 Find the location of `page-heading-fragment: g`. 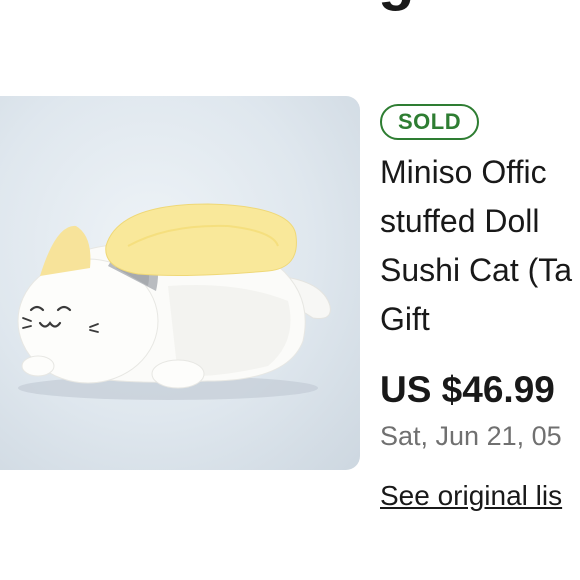

page-heading-fragment: g is located at coordinates (396, 4).